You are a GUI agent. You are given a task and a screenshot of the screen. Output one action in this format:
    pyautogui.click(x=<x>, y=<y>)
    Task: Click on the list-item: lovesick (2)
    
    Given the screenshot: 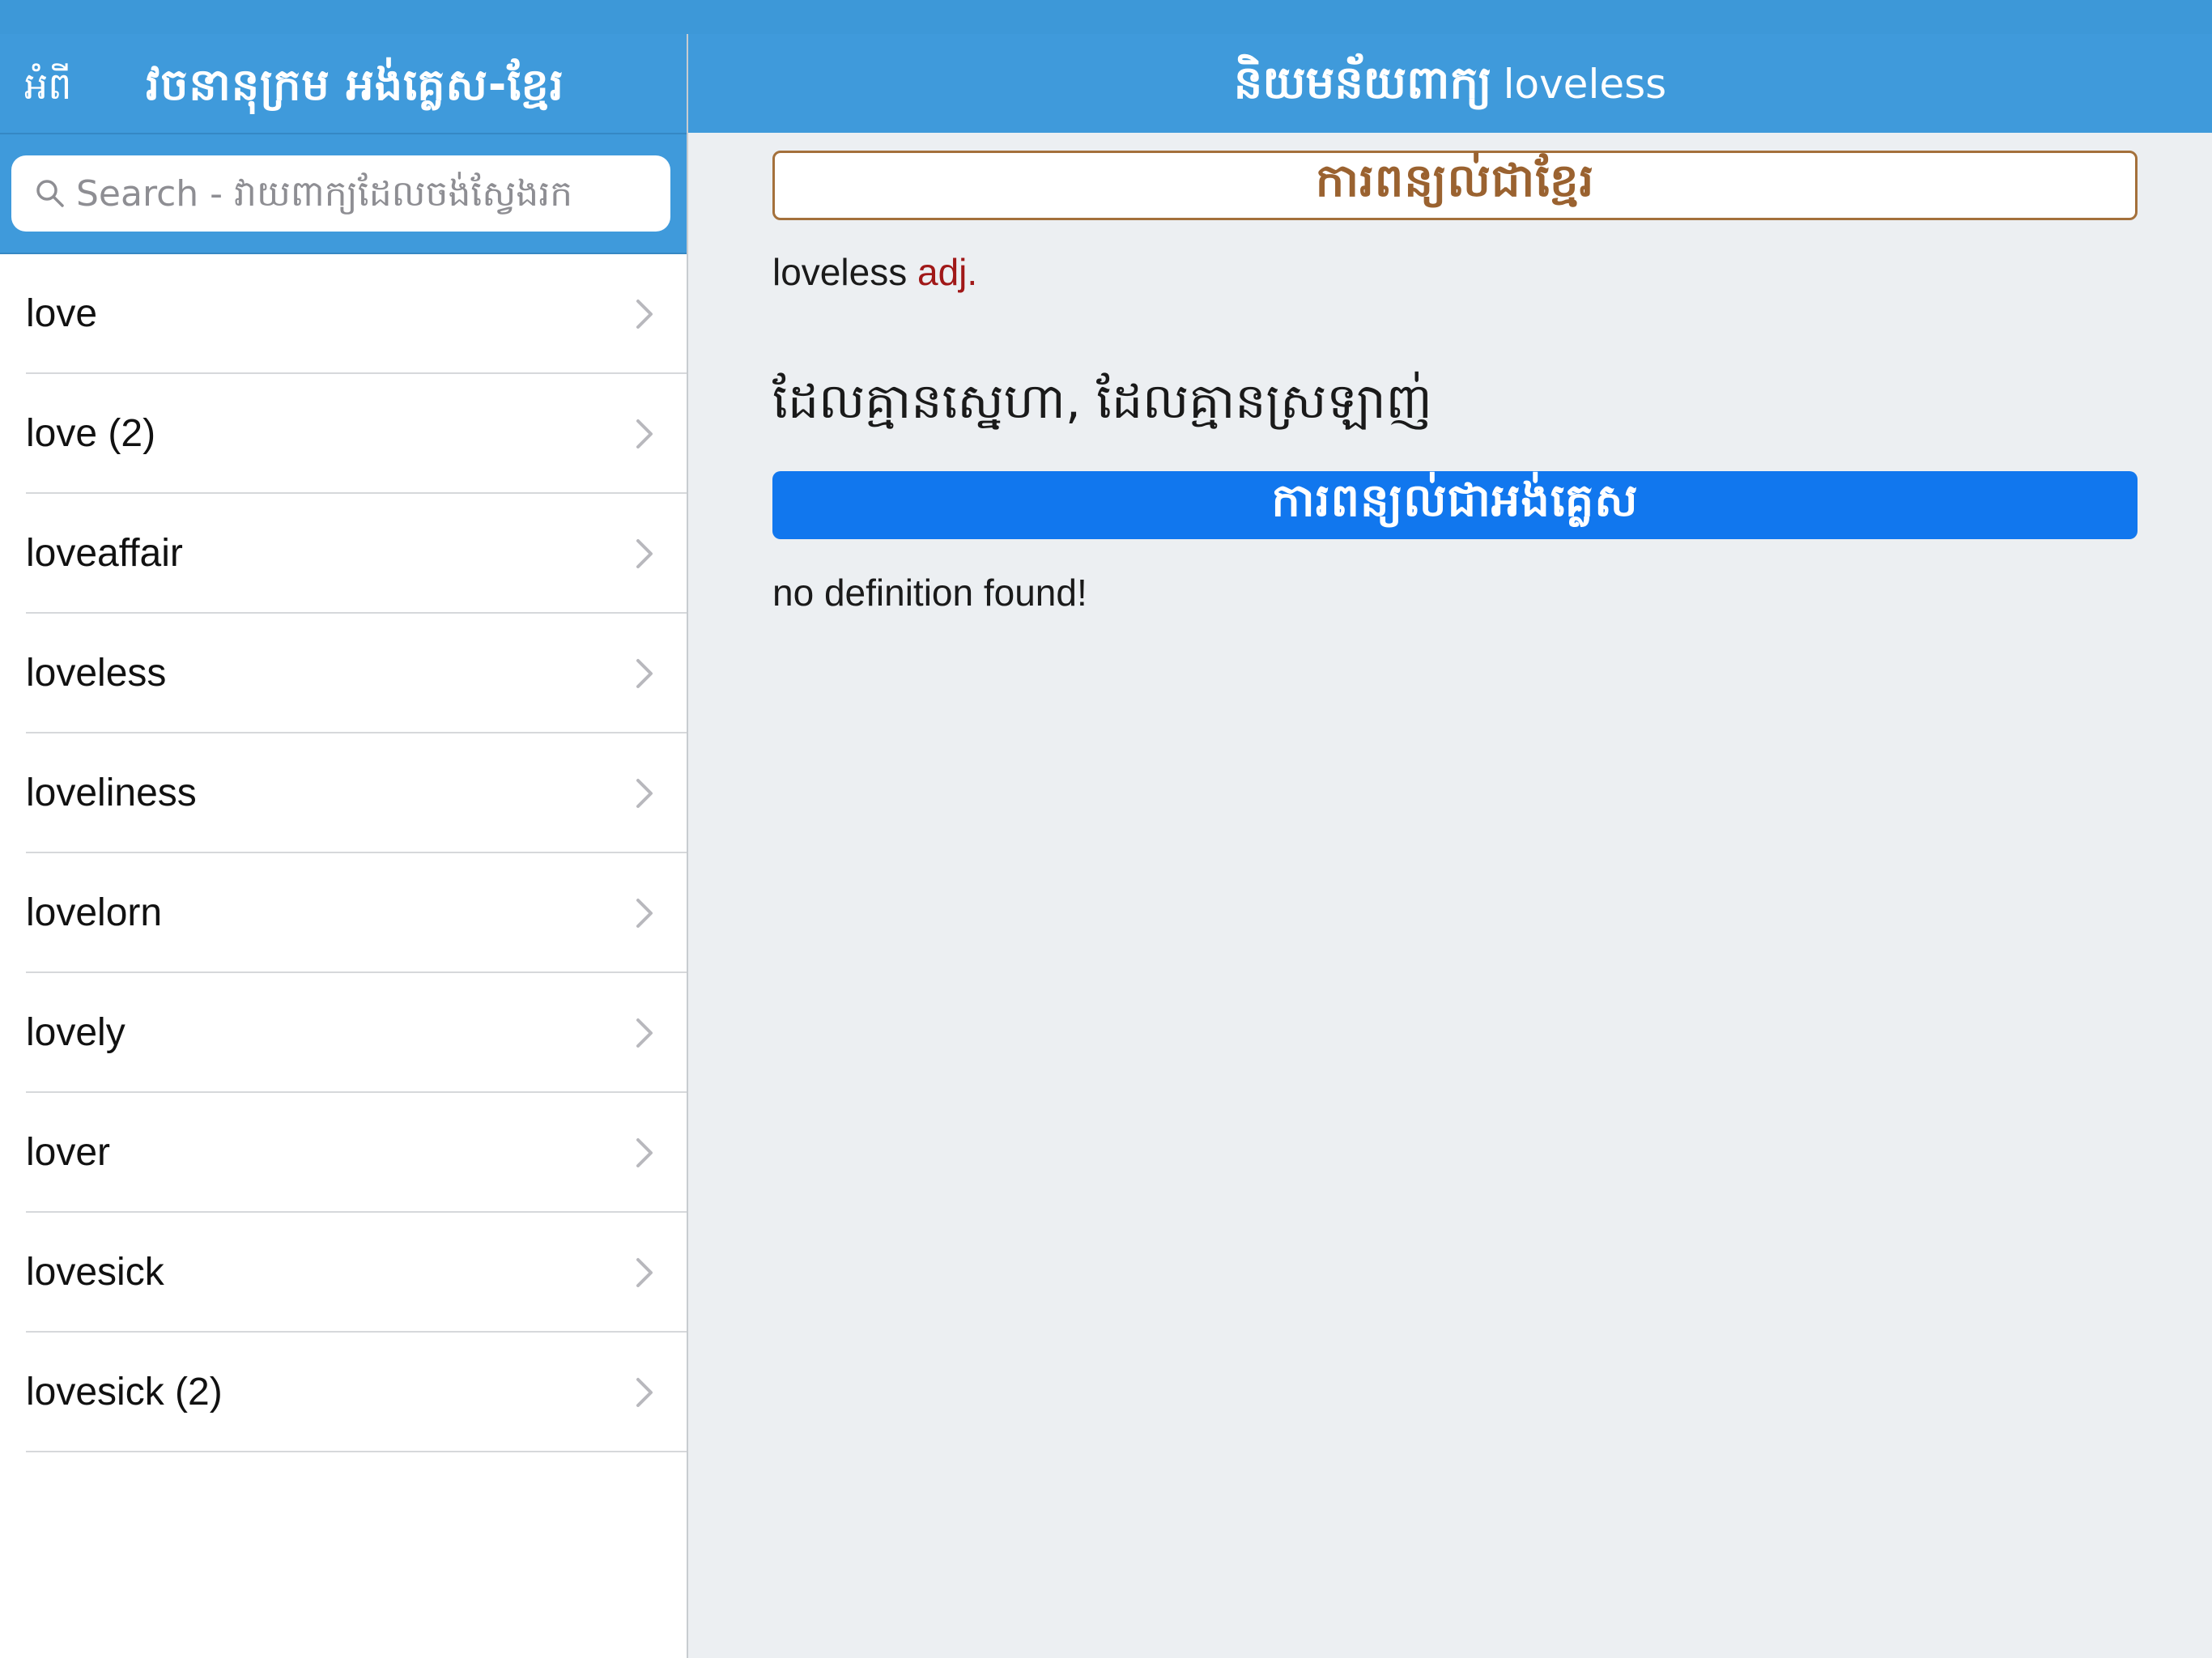 What is the action you would take?
    pyautogui.click(x=343, y=1392)
    